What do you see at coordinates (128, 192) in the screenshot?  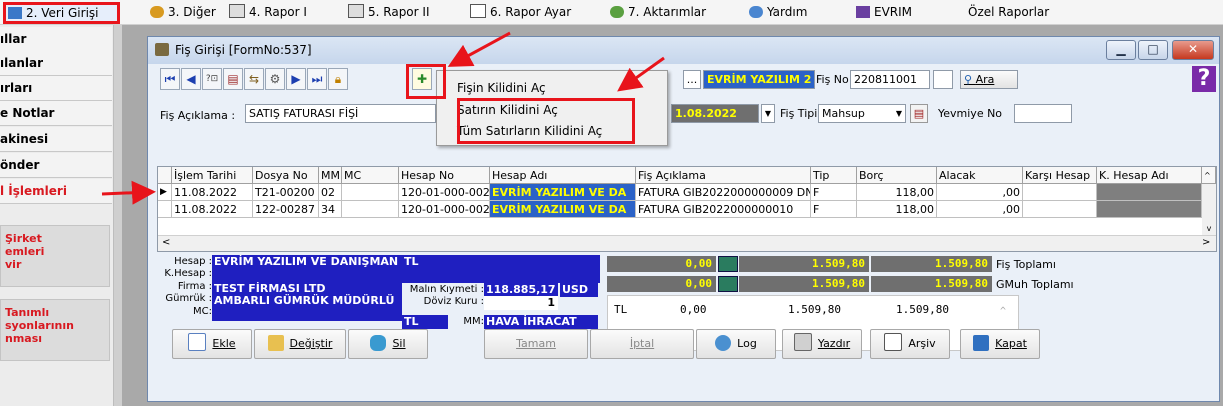 I see `arrow-to-row` at bounding box center [128, 192].